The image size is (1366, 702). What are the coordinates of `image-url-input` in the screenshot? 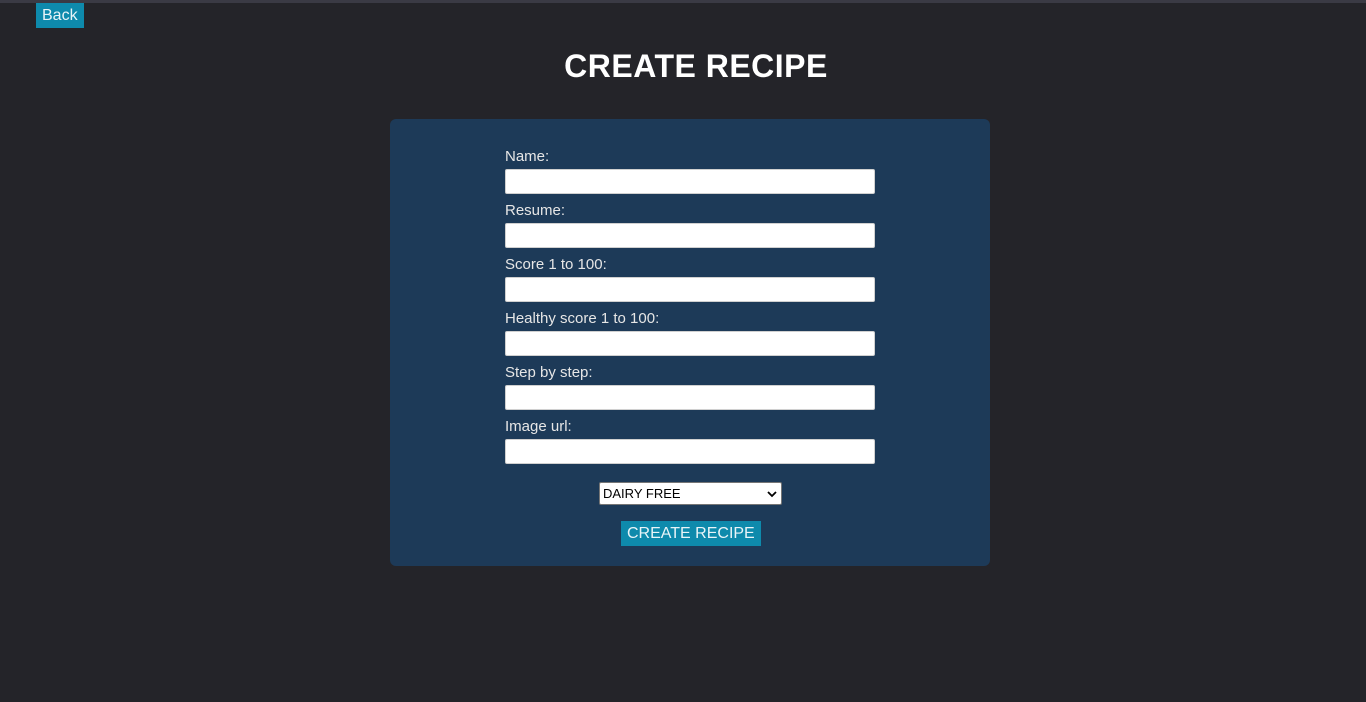 It's located at (690, 451).